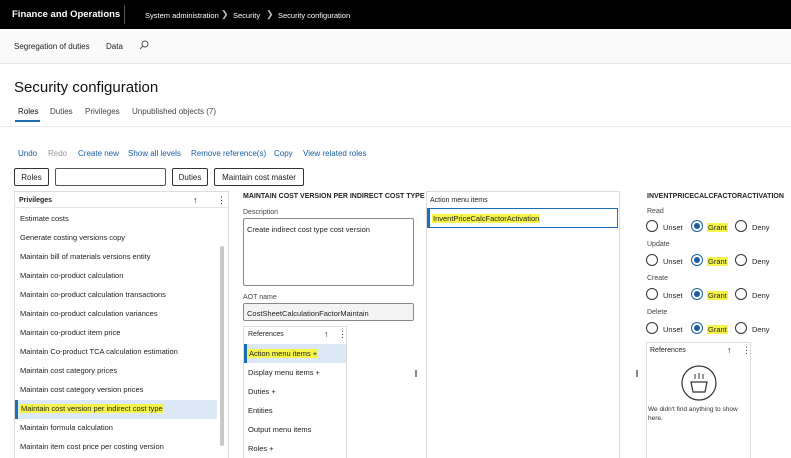 Image resolution: width=791 pixels, height=458 pixels. Describe the element at coordinates (334, 153) in the screenshot. I see `view-related-roles-button: View related roles` at that location.